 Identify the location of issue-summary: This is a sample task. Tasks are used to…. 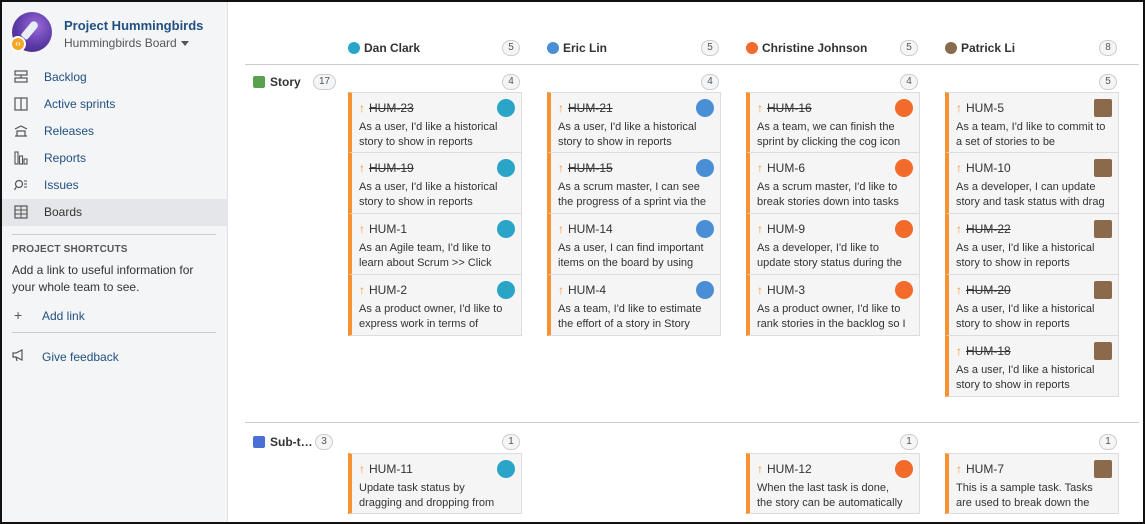
(1024, 495).